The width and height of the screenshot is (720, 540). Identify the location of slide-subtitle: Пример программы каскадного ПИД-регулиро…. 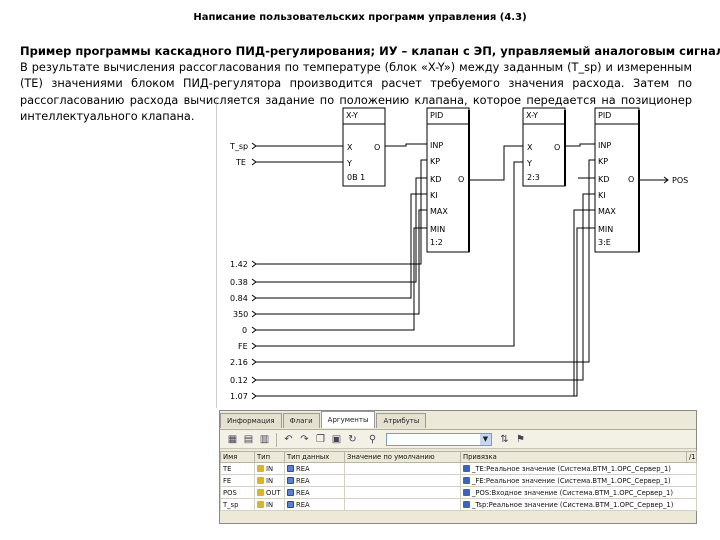
(370, 51).